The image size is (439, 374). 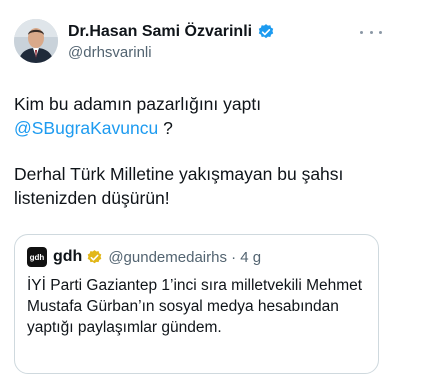 I want to click on mention-link: @SBugraKavuncu, so click(x=86, y=128).